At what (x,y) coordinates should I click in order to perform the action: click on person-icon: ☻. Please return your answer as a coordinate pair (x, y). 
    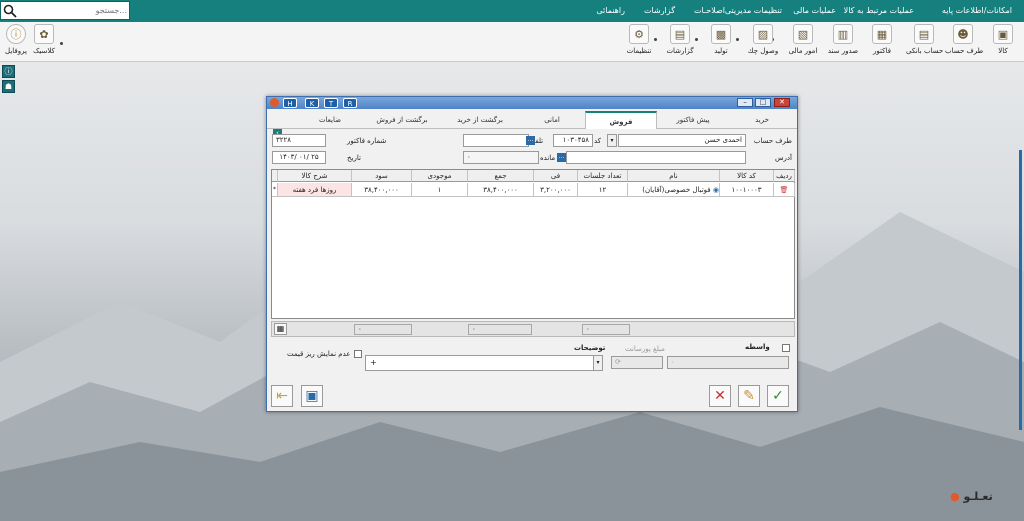
    Looking at the image, I should click on (963, 34).